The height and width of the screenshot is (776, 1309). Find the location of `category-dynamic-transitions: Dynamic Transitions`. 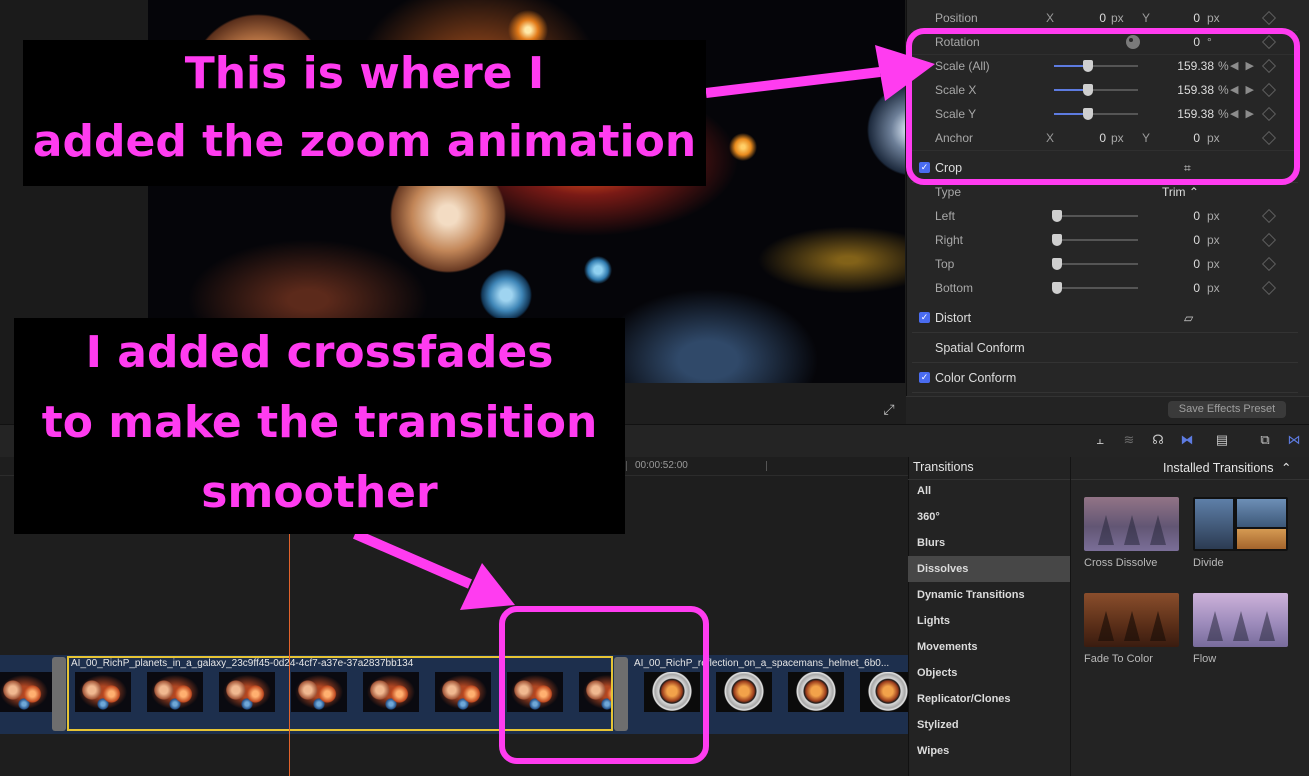

category-dynamic-transitions: Dynamic Transitions is located at coordinates (989, 595).